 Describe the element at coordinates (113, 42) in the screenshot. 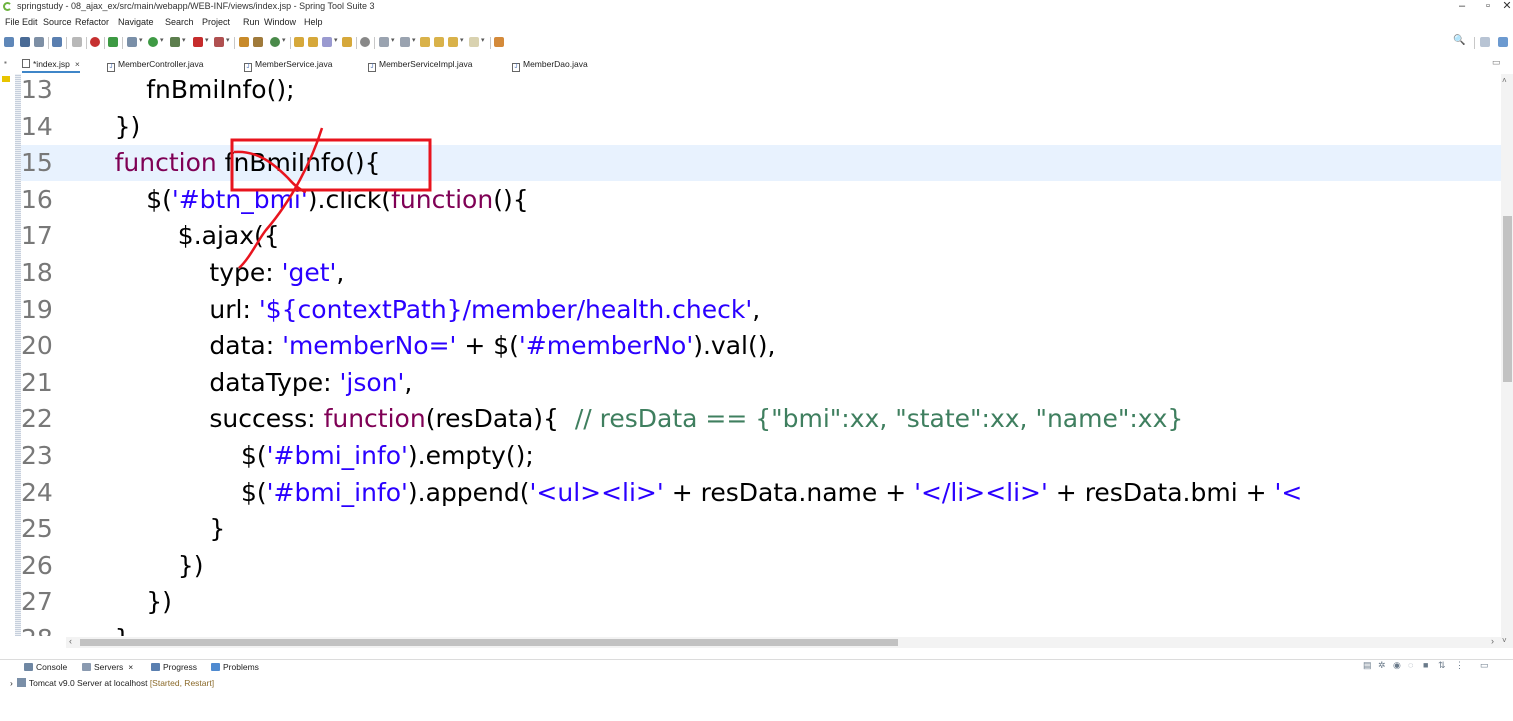

I see `spring-boot-icon` at that location.